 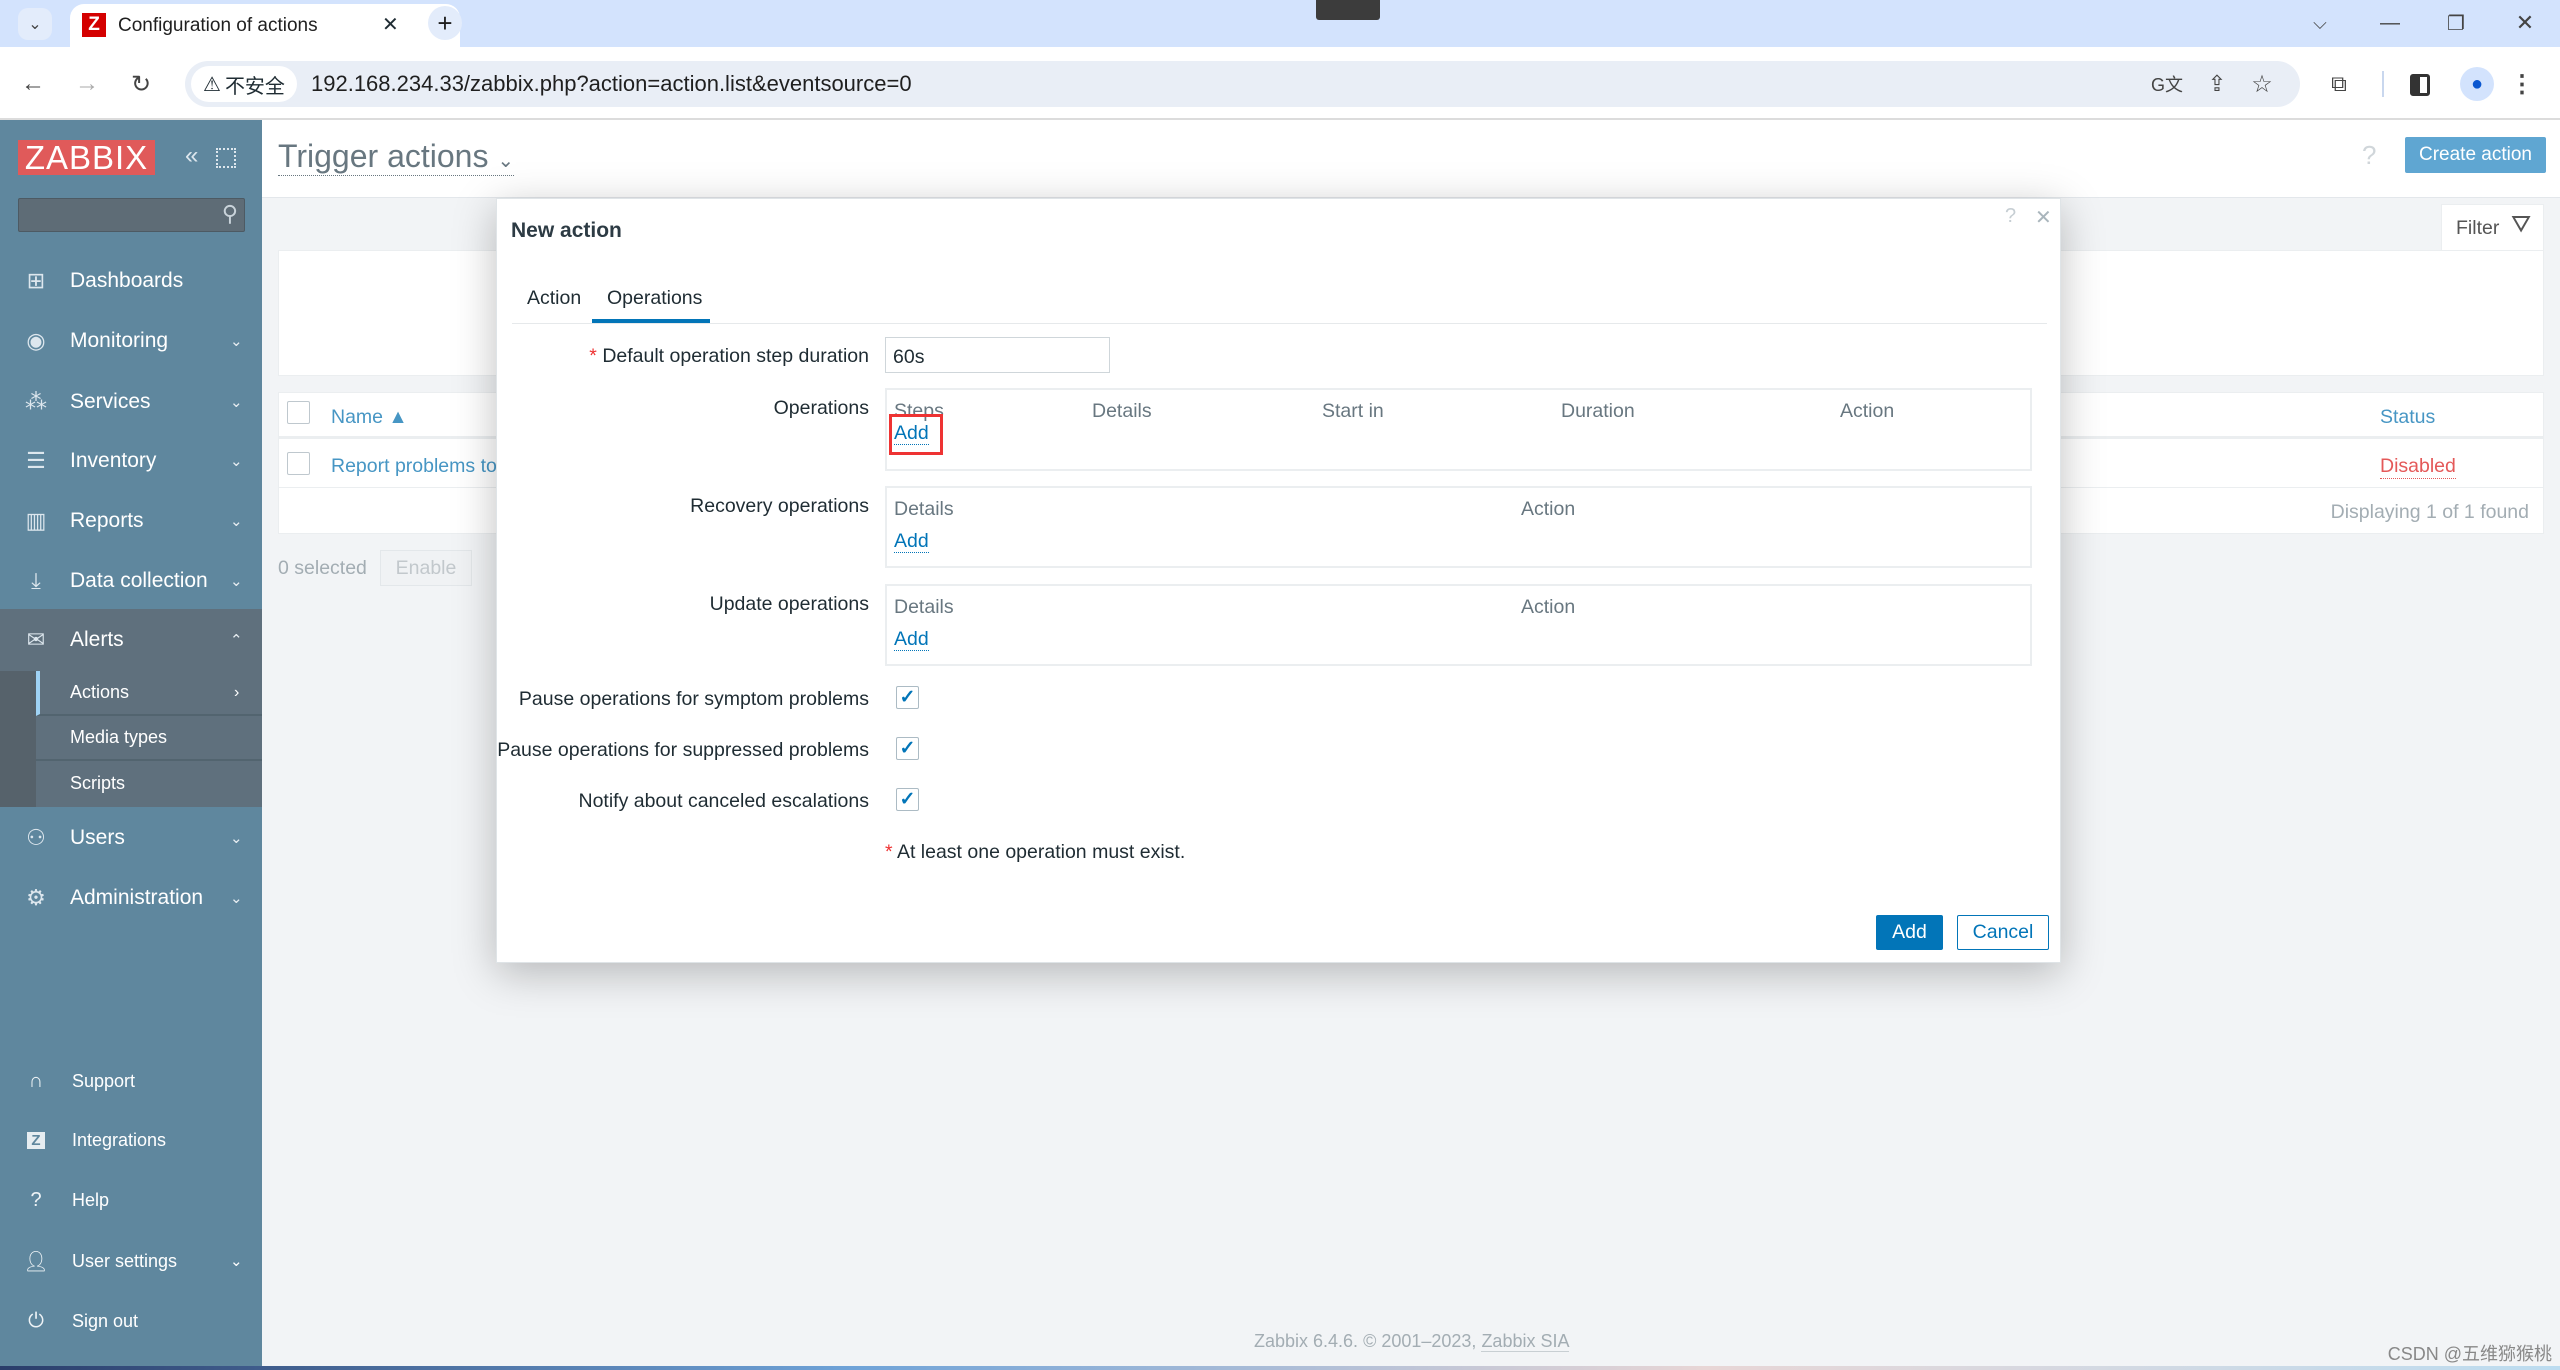 What do you see at coordinates (226, 158) in the screenshot?
I see `kiosk-mode-icon` at bounding box center [226, 158].